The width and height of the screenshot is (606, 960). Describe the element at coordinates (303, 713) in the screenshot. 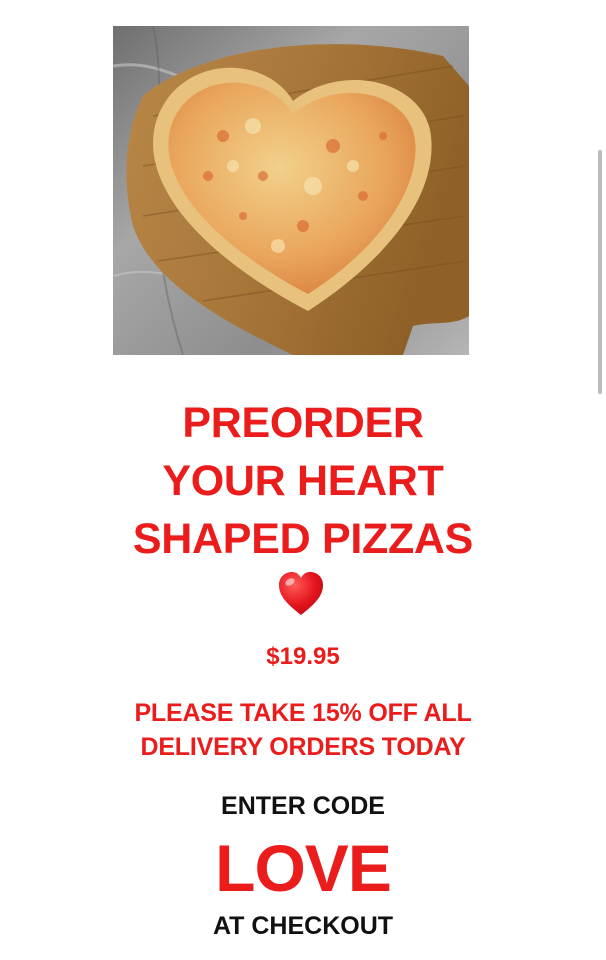

I see `promo-line-1: PLEASE TAKE 15% OFF ALL` at that location.